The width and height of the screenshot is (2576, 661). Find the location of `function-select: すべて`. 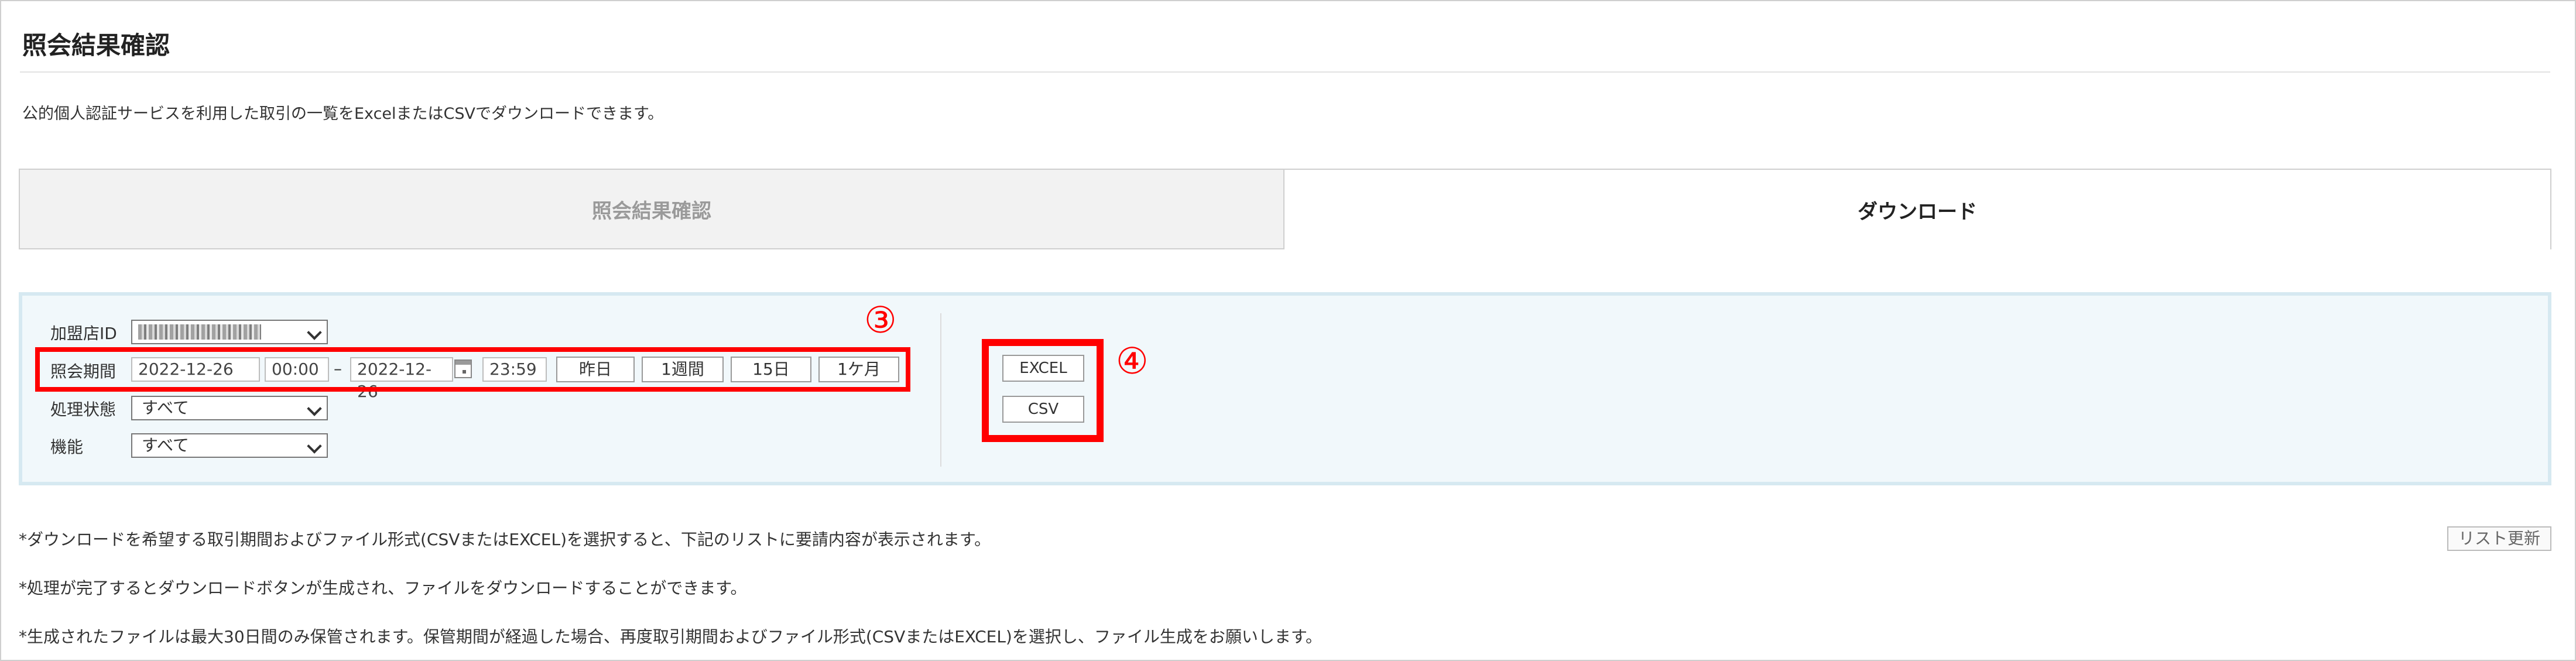

function-select: すべて is located at coordinates (229, 446).